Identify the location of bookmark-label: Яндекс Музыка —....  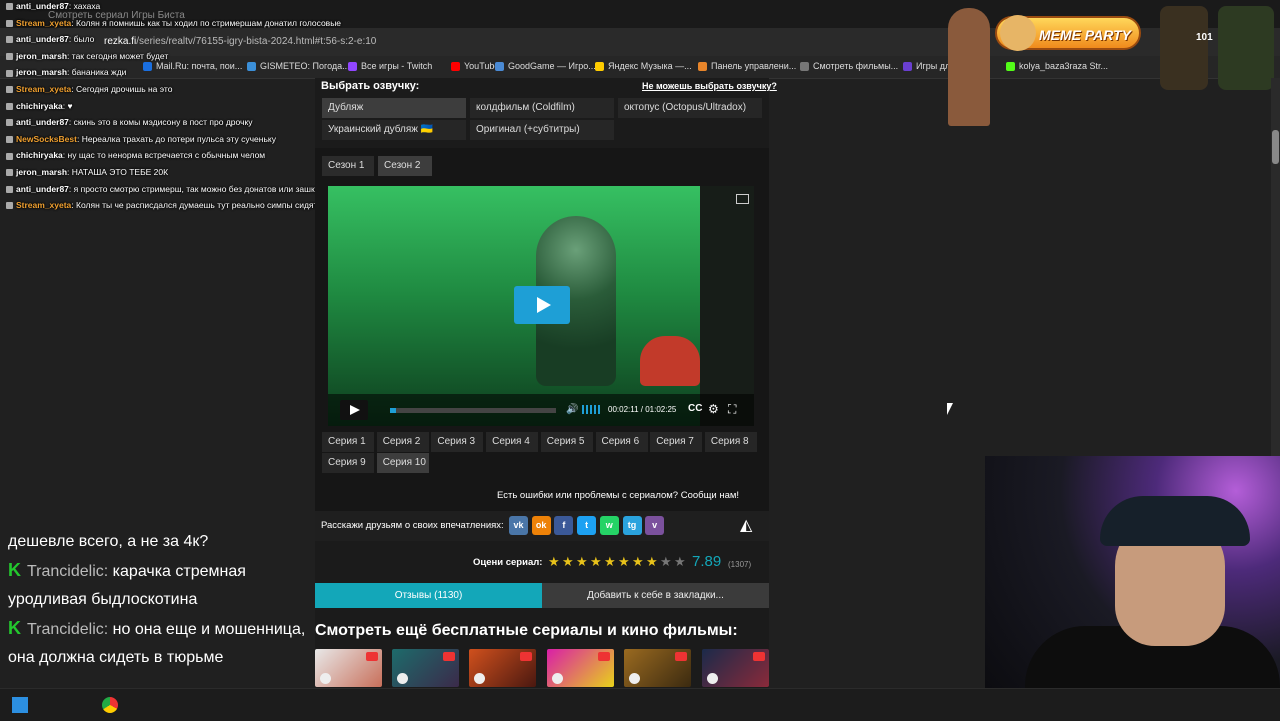
(650, 66).